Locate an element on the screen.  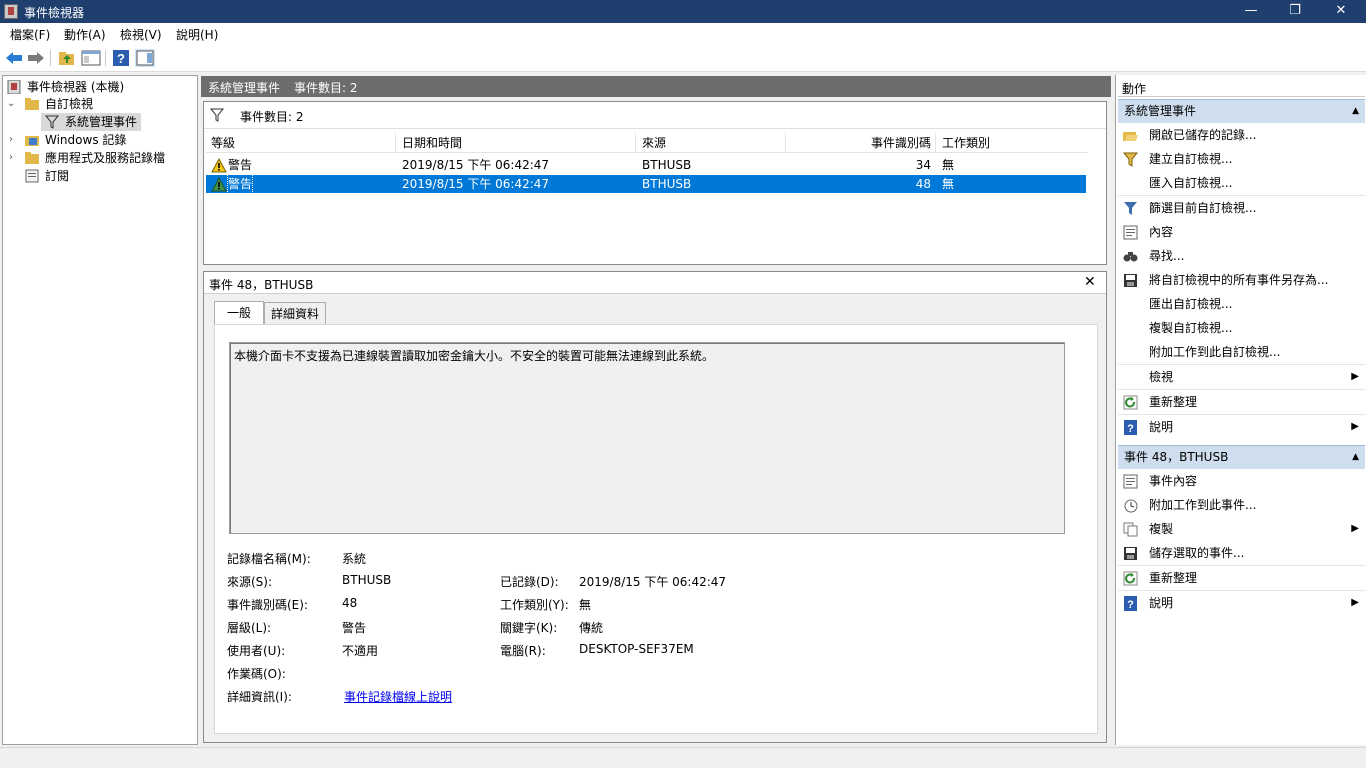
event-viewer-icon is located at coordinates (14, 87).